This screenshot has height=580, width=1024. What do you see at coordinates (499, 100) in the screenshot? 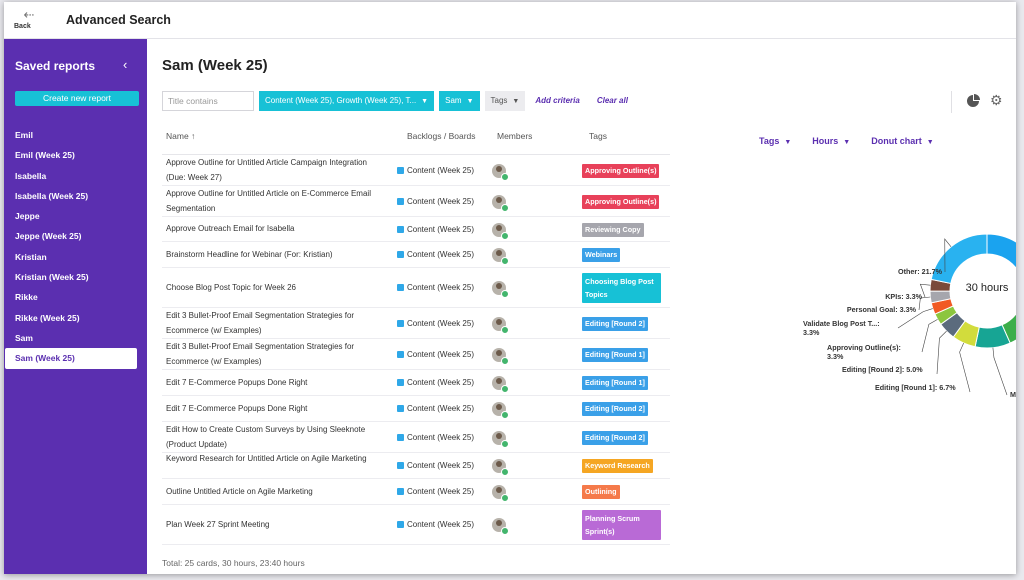
I see `tags-filter-label: Tags` at bounding box center [499, 100].